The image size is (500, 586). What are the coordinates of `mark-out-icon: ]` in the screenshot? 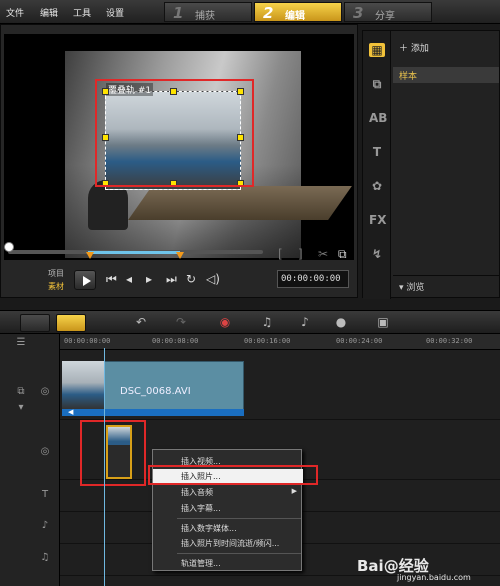 It's located at (300, 254).